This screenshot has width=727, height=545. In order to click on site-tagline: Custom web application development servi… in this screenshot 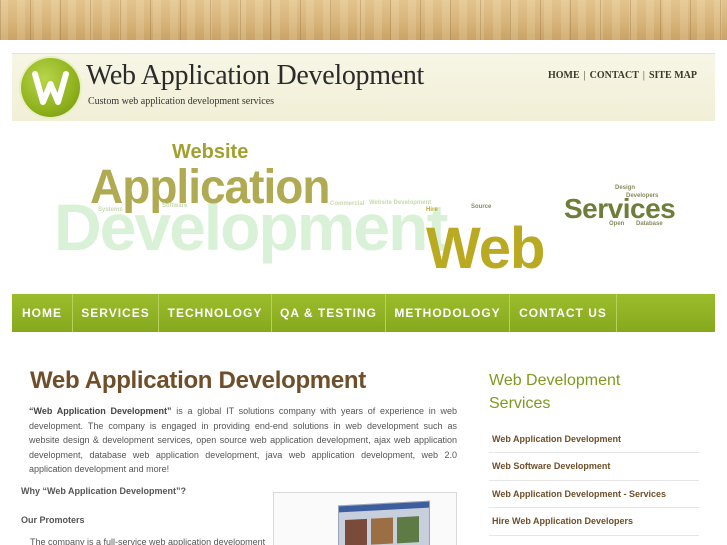, I will do `click(181, 101)`.